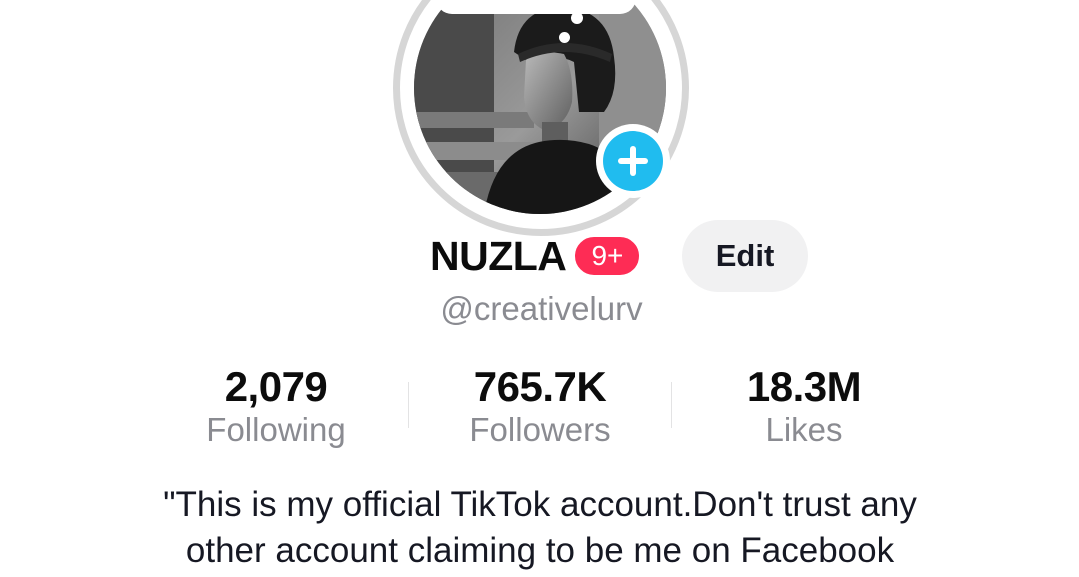 The width and height of the screenshot is (1079, 577). What do you see at coordinates (540, 386) in the screenshot?
I see `followers-count: 765.7K` at bounding box center [540, 386].